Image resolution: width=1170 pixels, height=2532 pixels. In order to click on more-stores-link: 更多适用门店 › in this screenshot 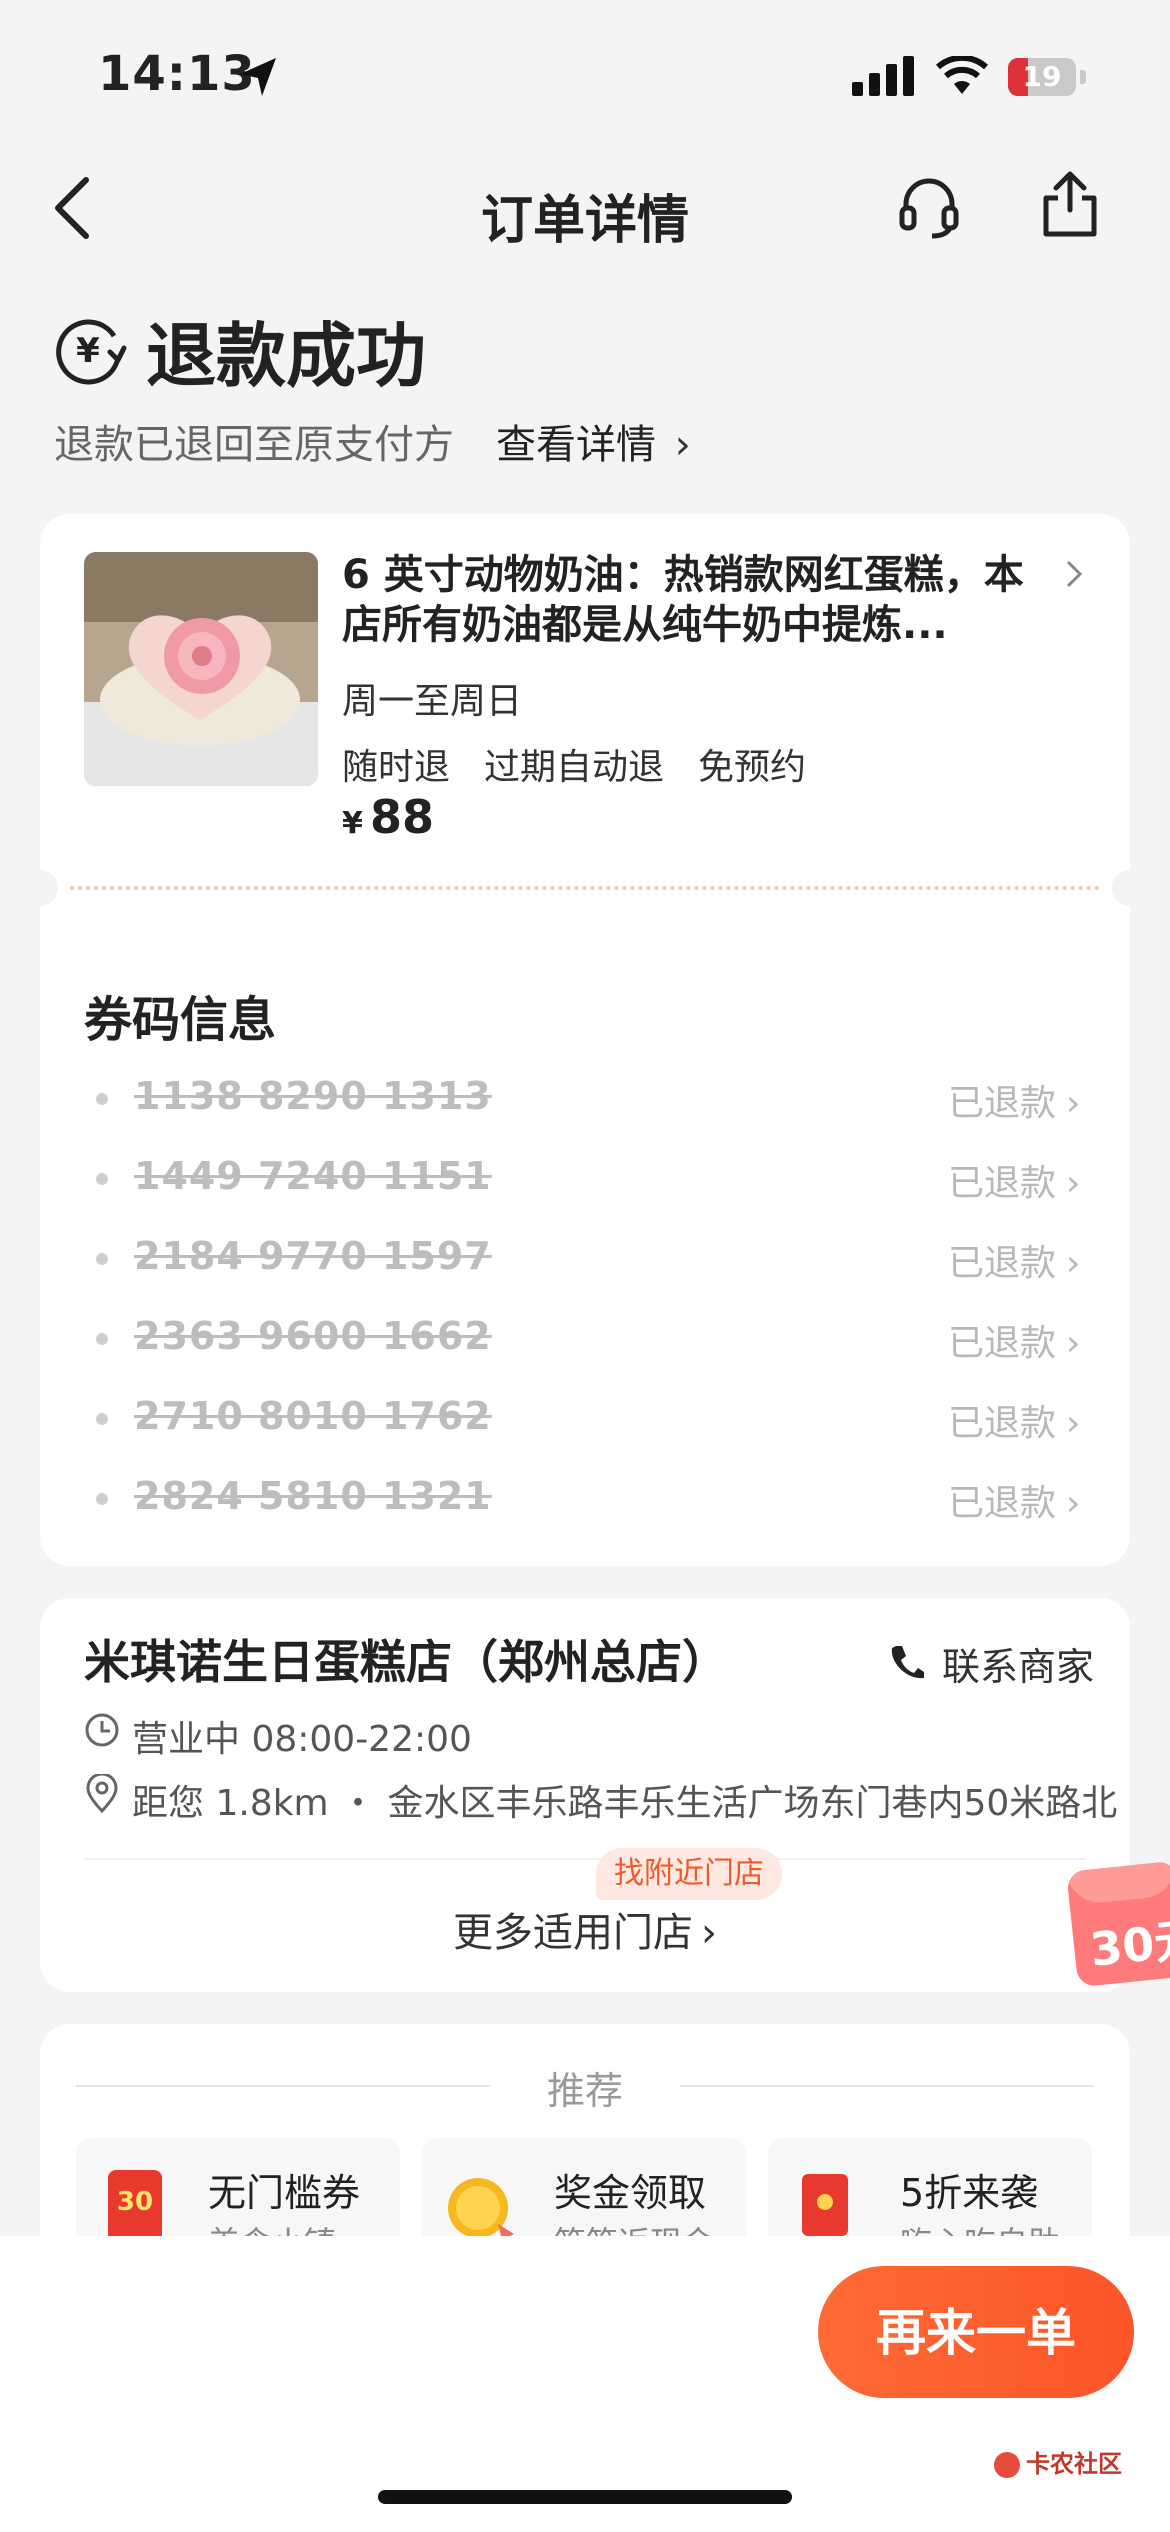, I will do `click(585, 1929)`.